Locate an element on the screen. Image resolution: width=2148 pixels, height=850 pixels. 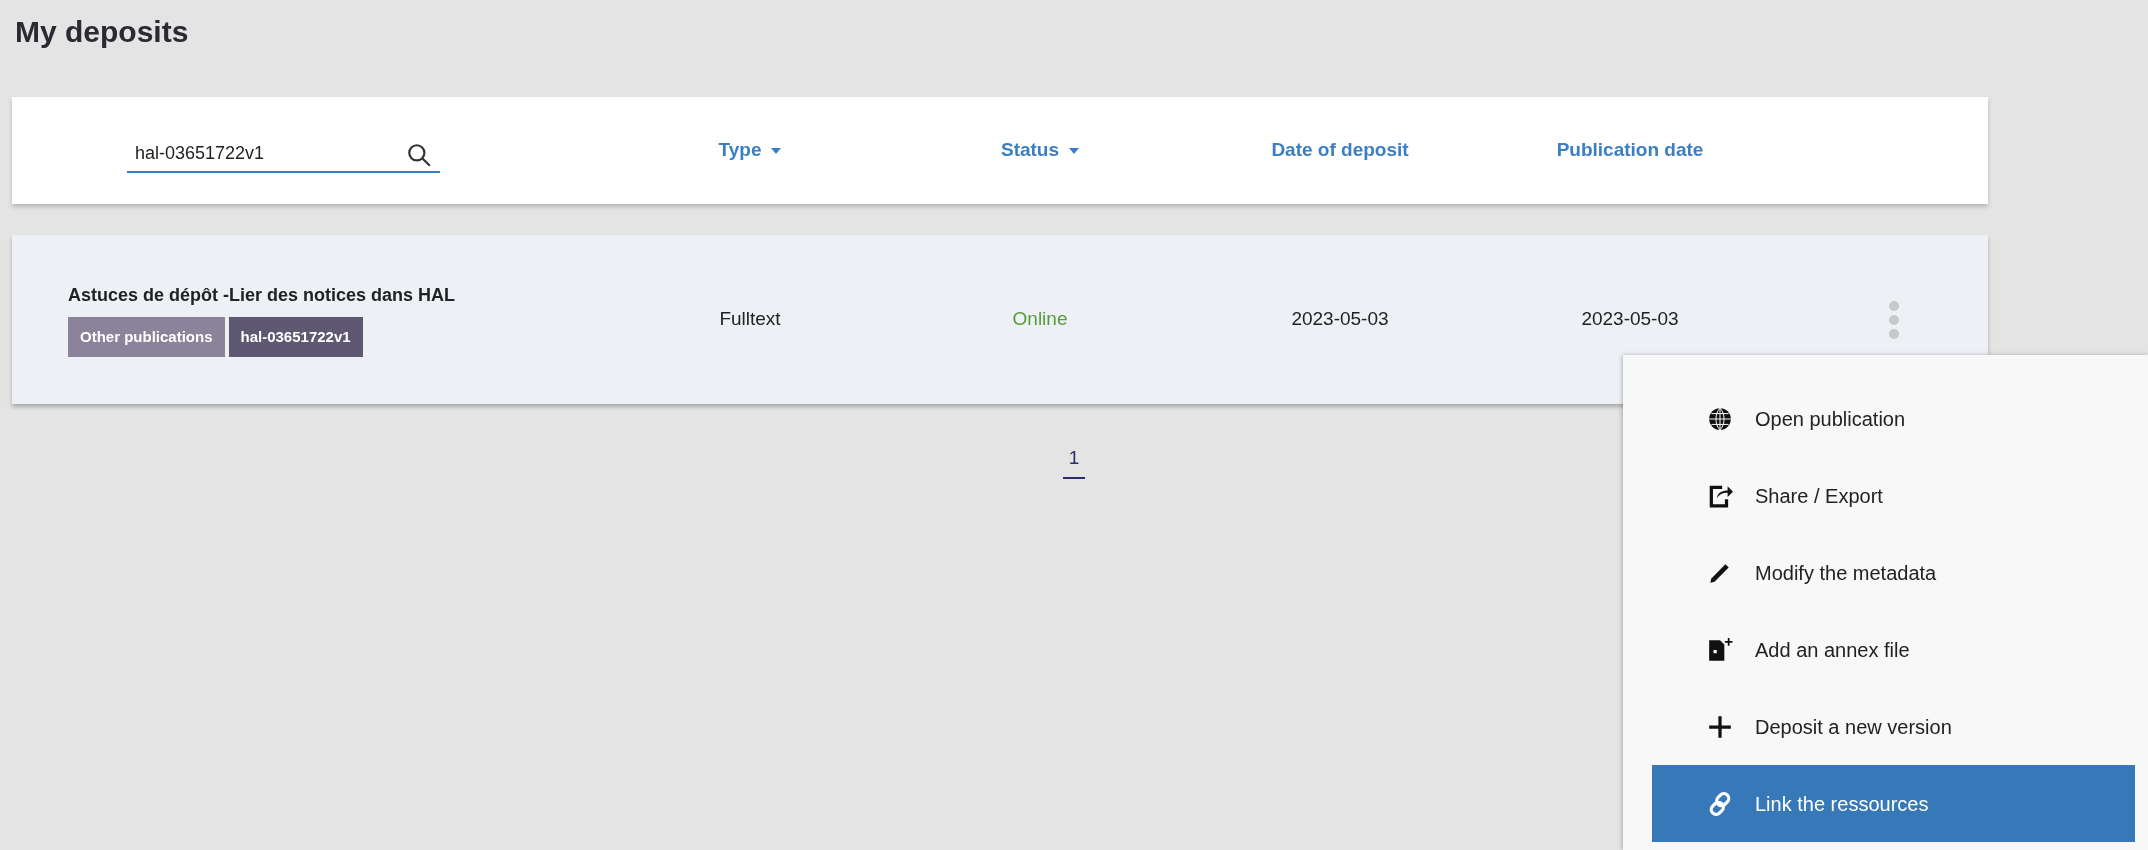
menu-item: Deposit a new version is located at coordinates (1893, 726).